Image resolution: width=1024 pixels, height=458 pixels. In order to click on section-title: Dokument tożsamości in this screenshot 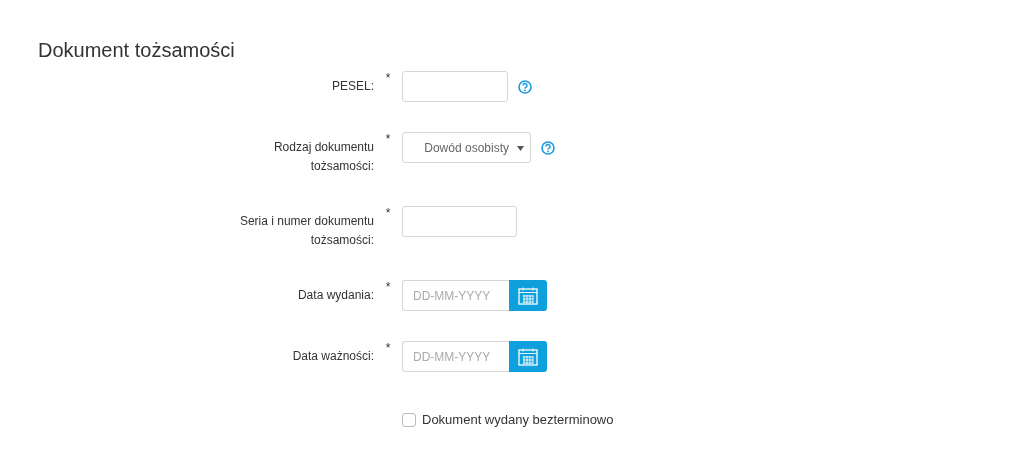, I will do `click(136, 50)`.